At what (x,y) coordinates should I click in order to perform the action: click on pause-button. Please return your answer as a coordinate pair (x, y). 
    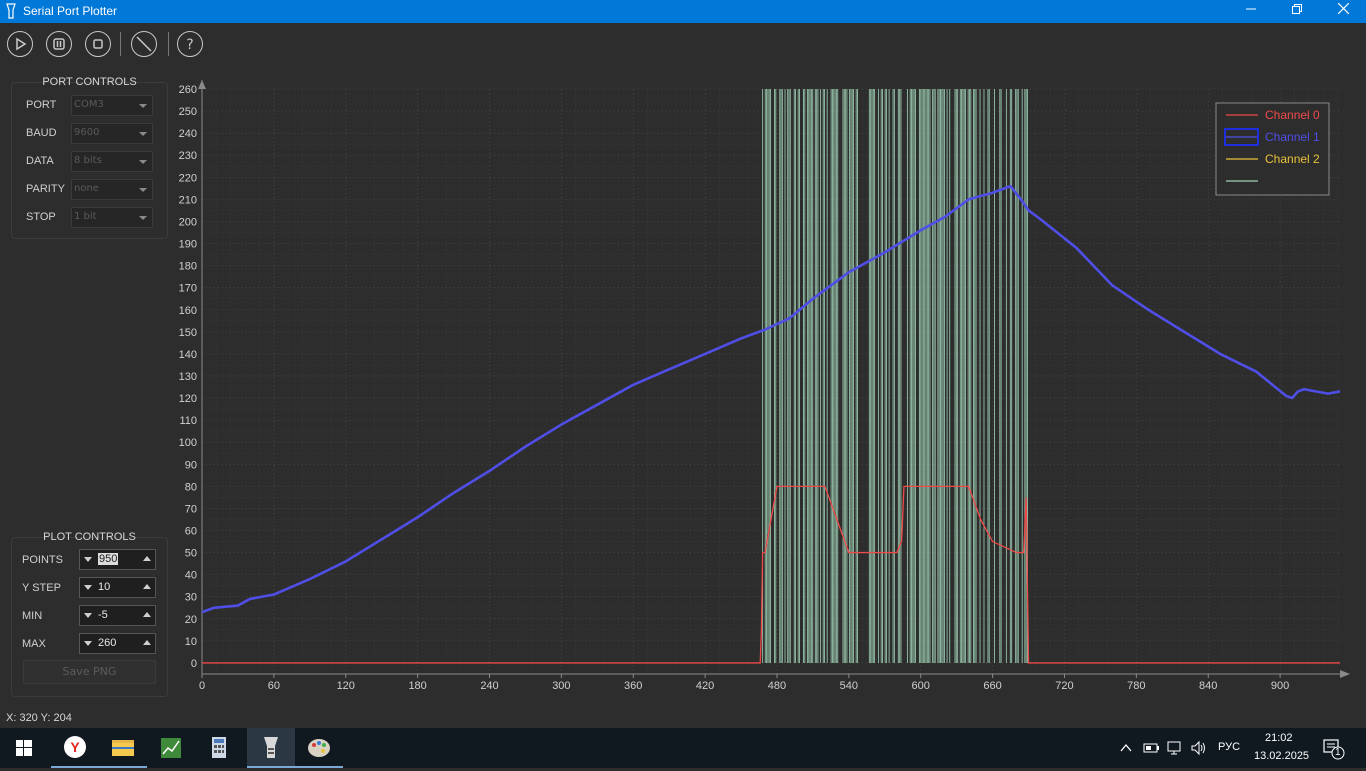
    Looking at the image, I should click on (59, 44).